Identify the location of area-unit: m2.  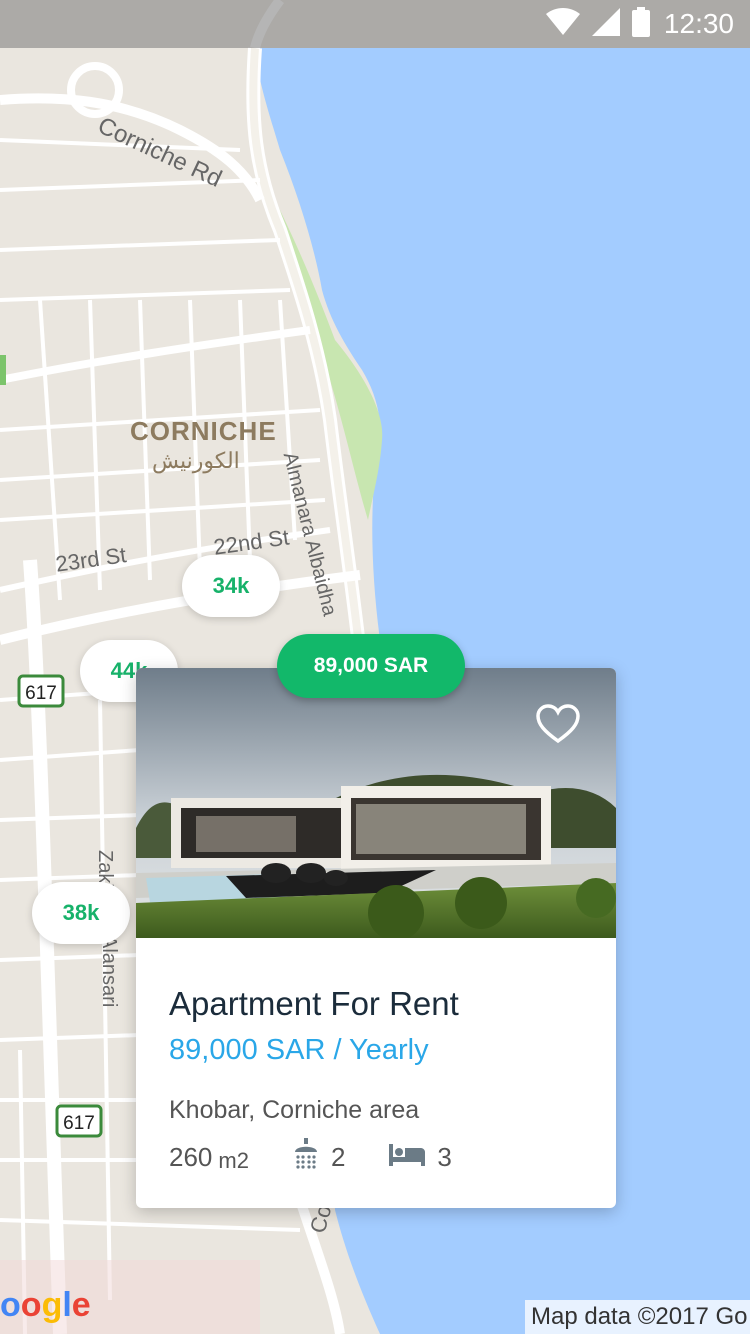
(233, 1160).